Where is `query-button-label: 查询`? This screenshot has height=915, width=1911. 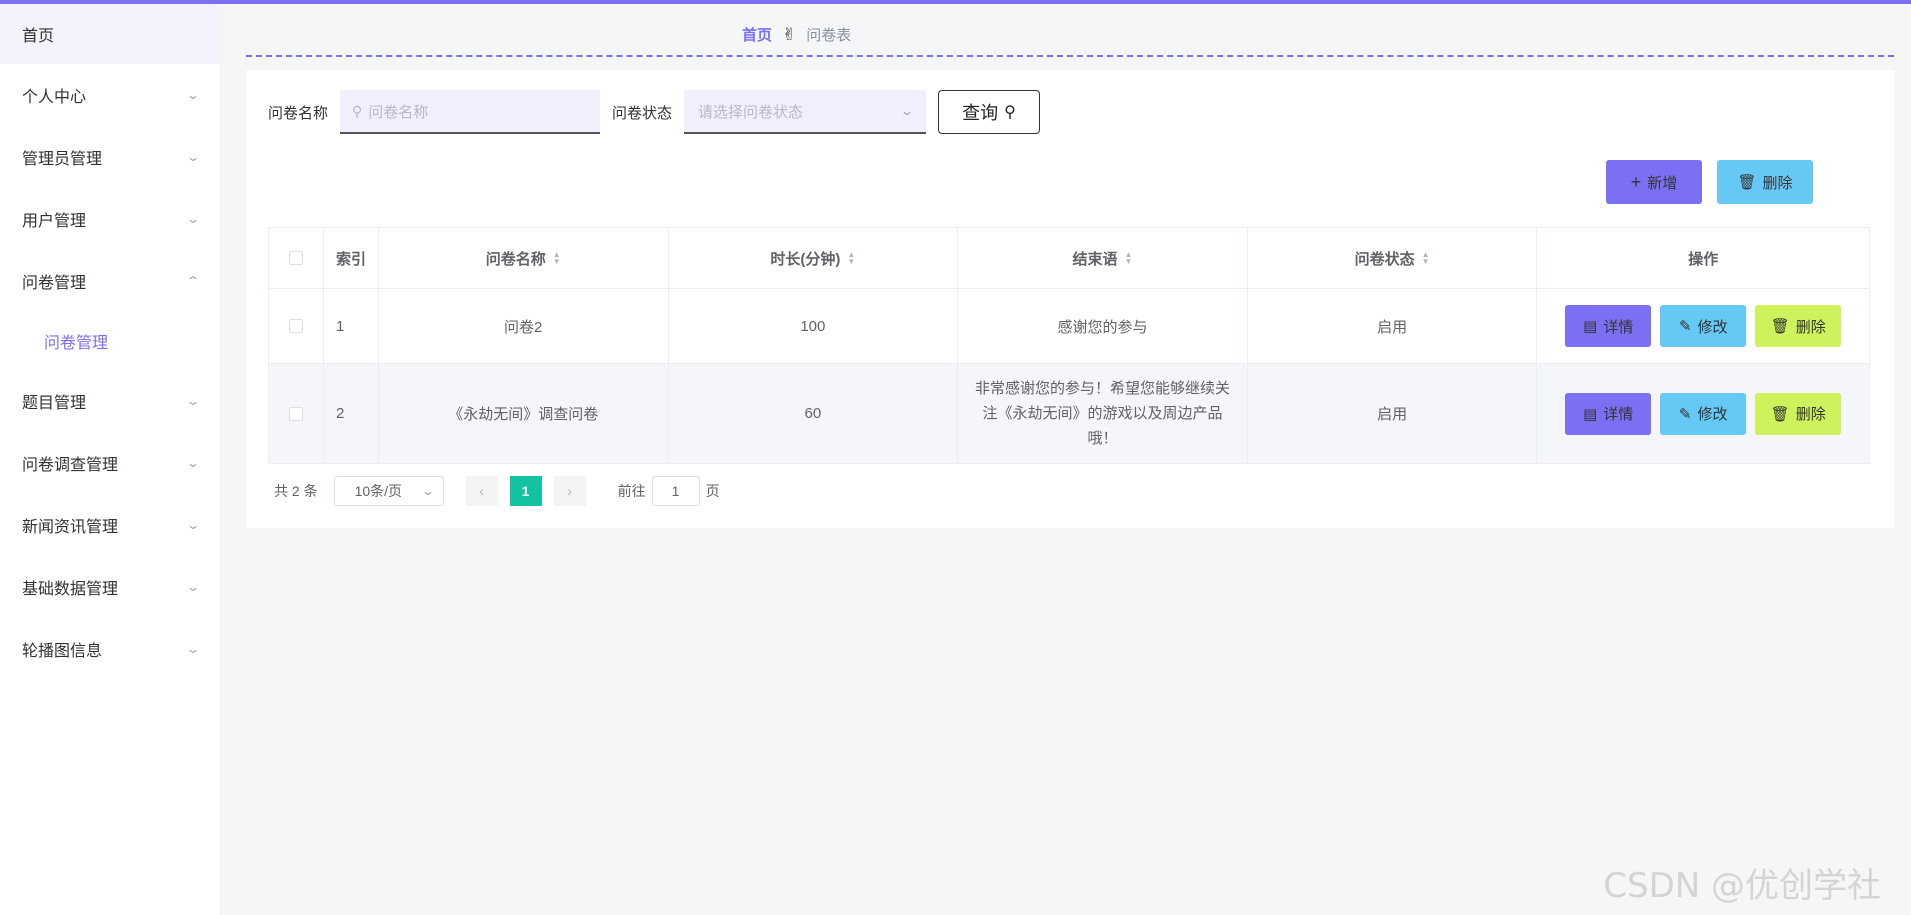 query-button-label: 查询 is located at coordinates (980, 113).